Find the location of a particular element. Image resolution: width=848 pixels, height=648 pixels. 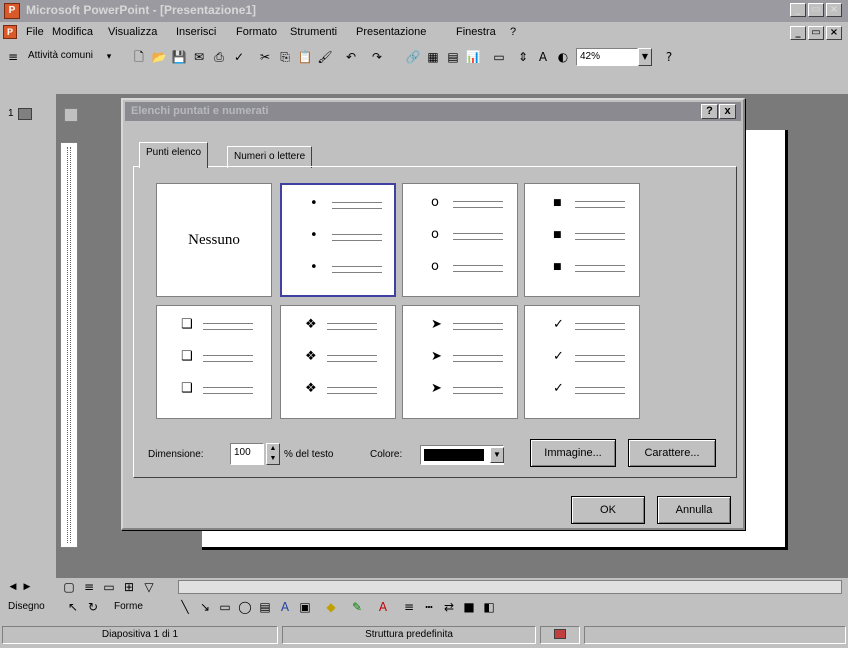

rectangle-icon: ▭ is located at coordinates (225, 607).